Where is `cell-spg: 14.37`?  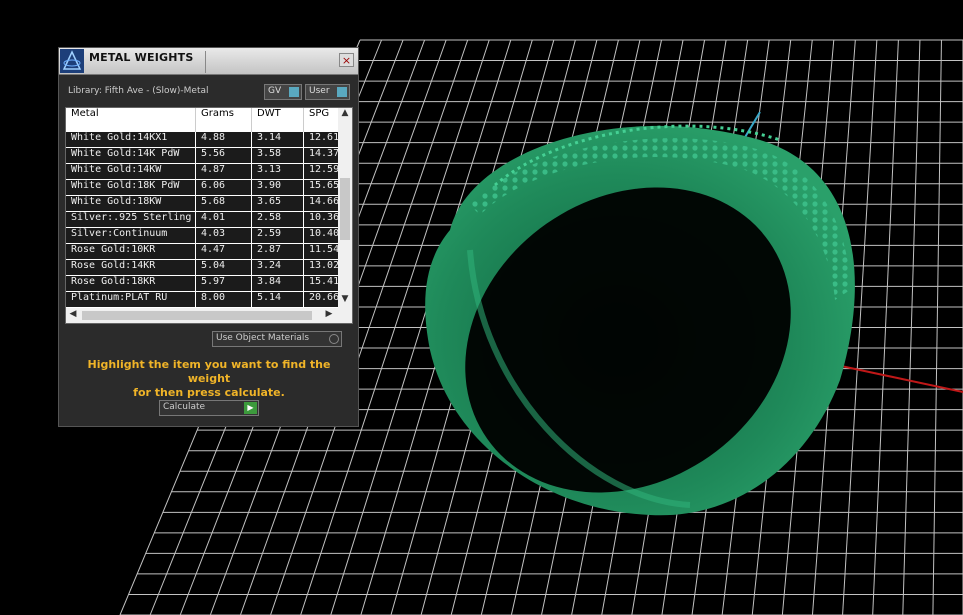
cell-spg: 14.37 is located at coordinates (323, 153).